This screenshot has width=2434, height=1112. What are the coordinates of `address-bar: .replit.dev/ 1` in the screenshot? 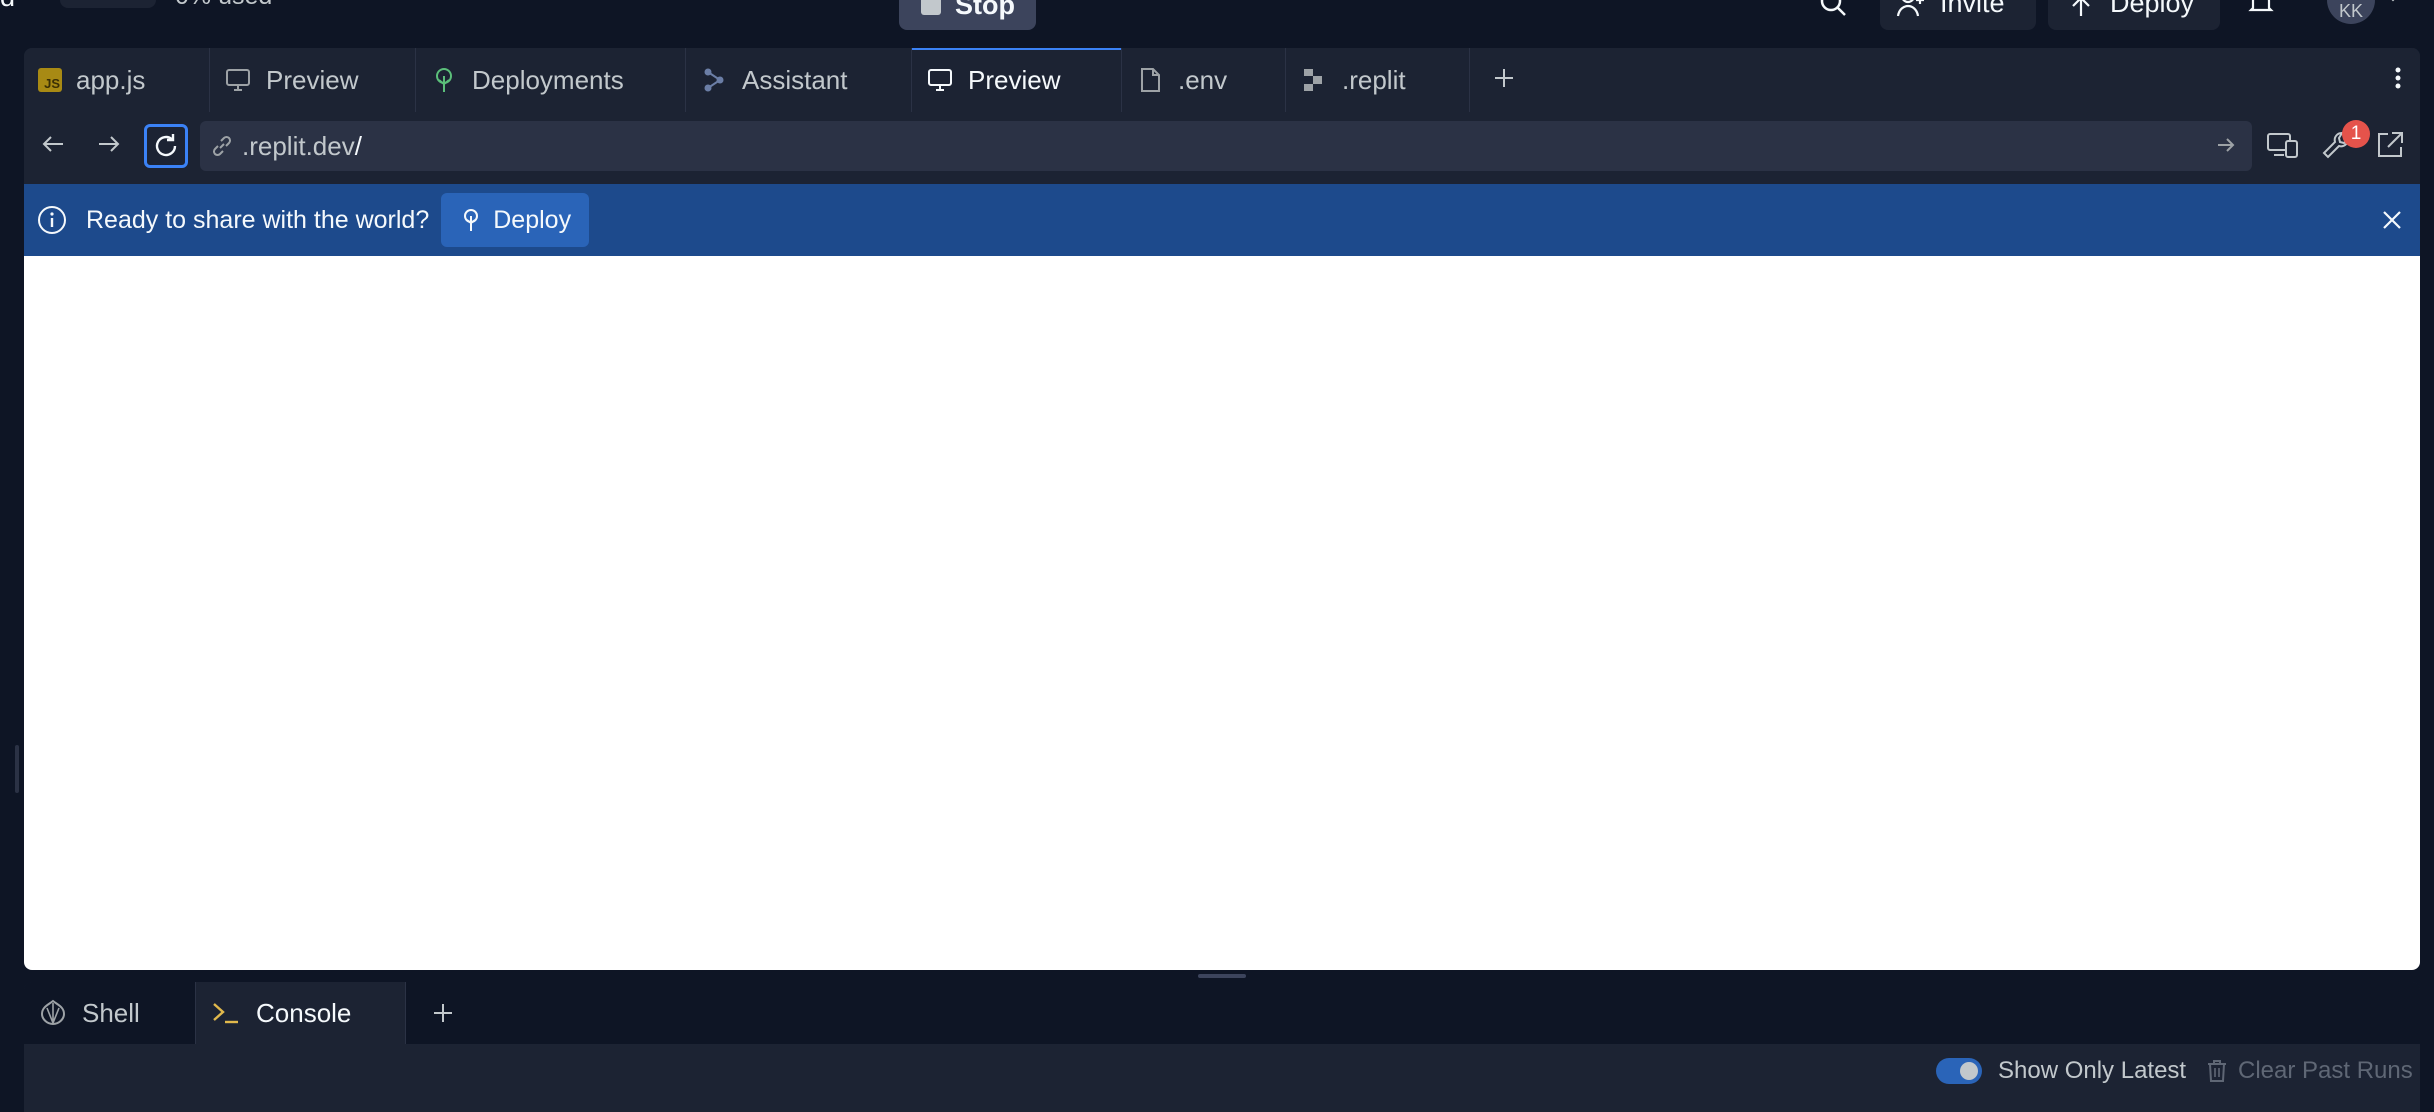 It's located at (1222, 147).